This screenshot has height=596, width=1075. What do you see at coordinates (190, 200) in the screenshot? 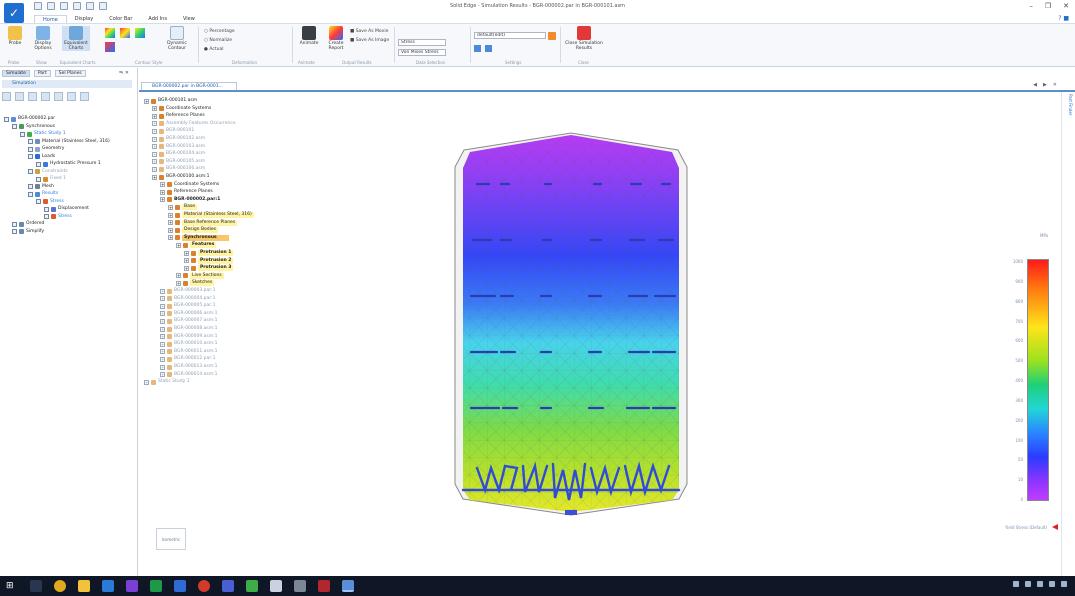
I see `assembly-tree-item: + BGR-000002.par:1` at bounding box center [190, 200].